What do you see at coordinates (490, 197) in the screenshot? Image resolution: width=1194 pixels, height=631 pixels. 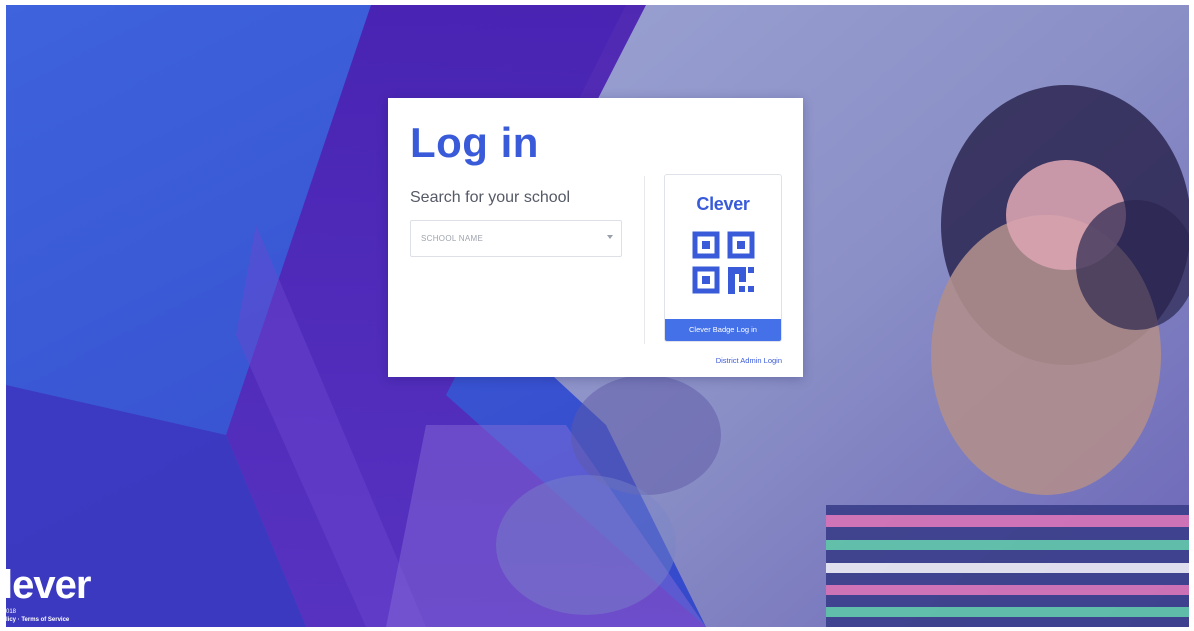 I see `search-label: Search for your school` at bounding box center [490, 197].